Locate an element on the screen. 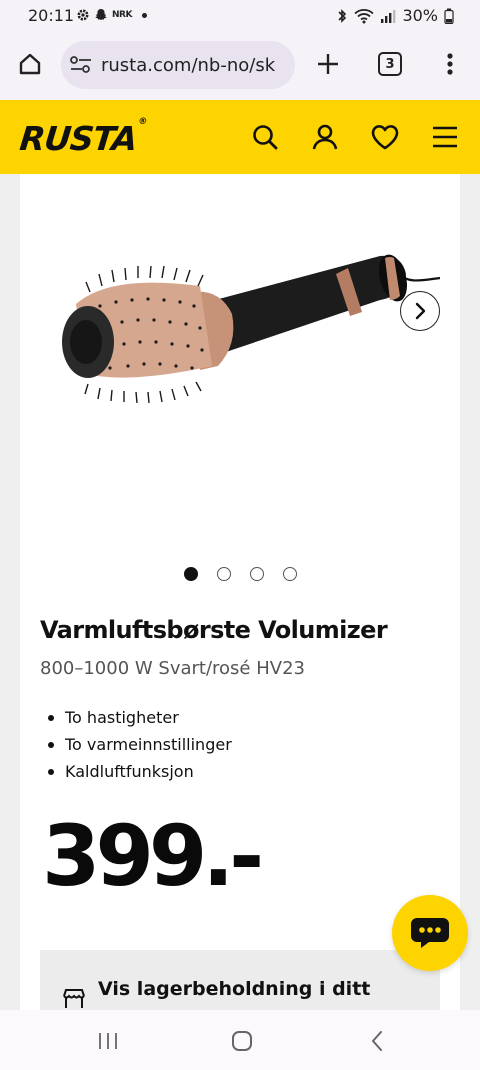 The width and height of the screenshot is (480, 1070). home-button is located at coordinates (30, 64).